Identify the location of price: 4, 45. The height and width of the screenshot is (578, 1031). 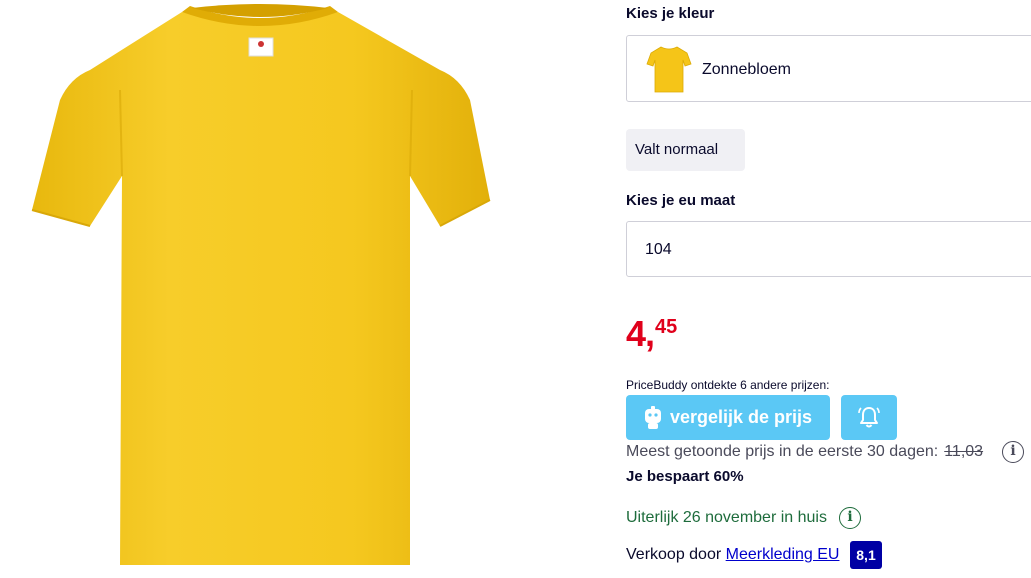
(651, 334).